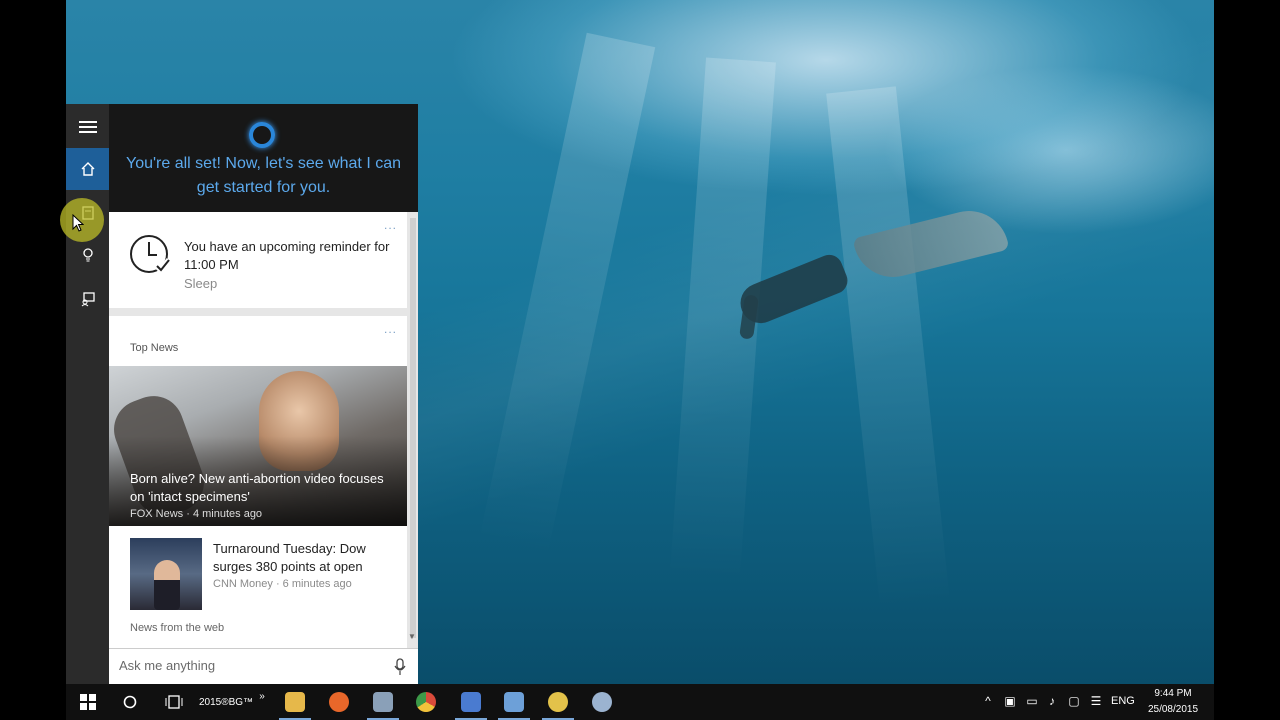  What do you see at coordinates (1096, 701) in the screenshot?
I see `action-center-icon: ☰` at bounding box center [1096, 701].